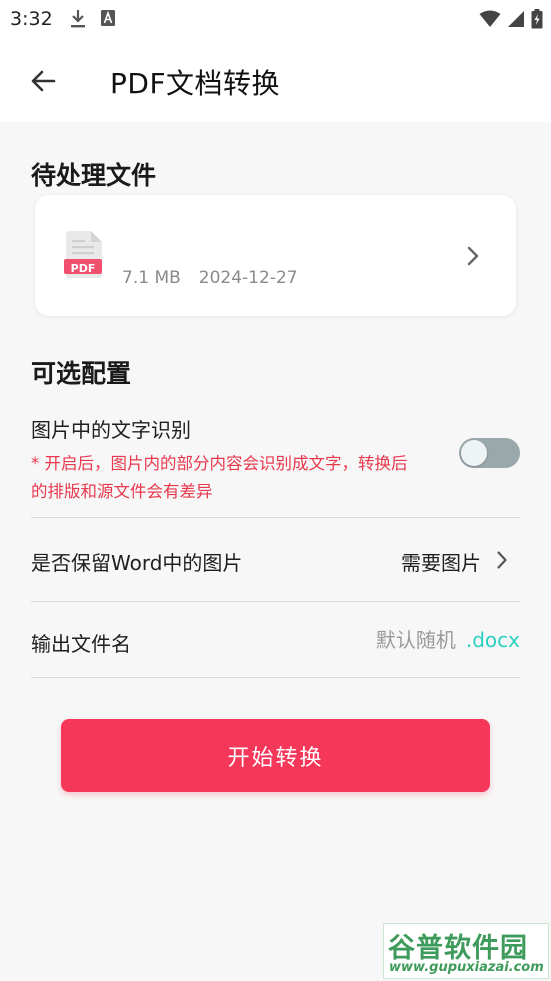 The width and height of the screenshot is (551, 981). I want to click on download-icon, so click(78, 19).